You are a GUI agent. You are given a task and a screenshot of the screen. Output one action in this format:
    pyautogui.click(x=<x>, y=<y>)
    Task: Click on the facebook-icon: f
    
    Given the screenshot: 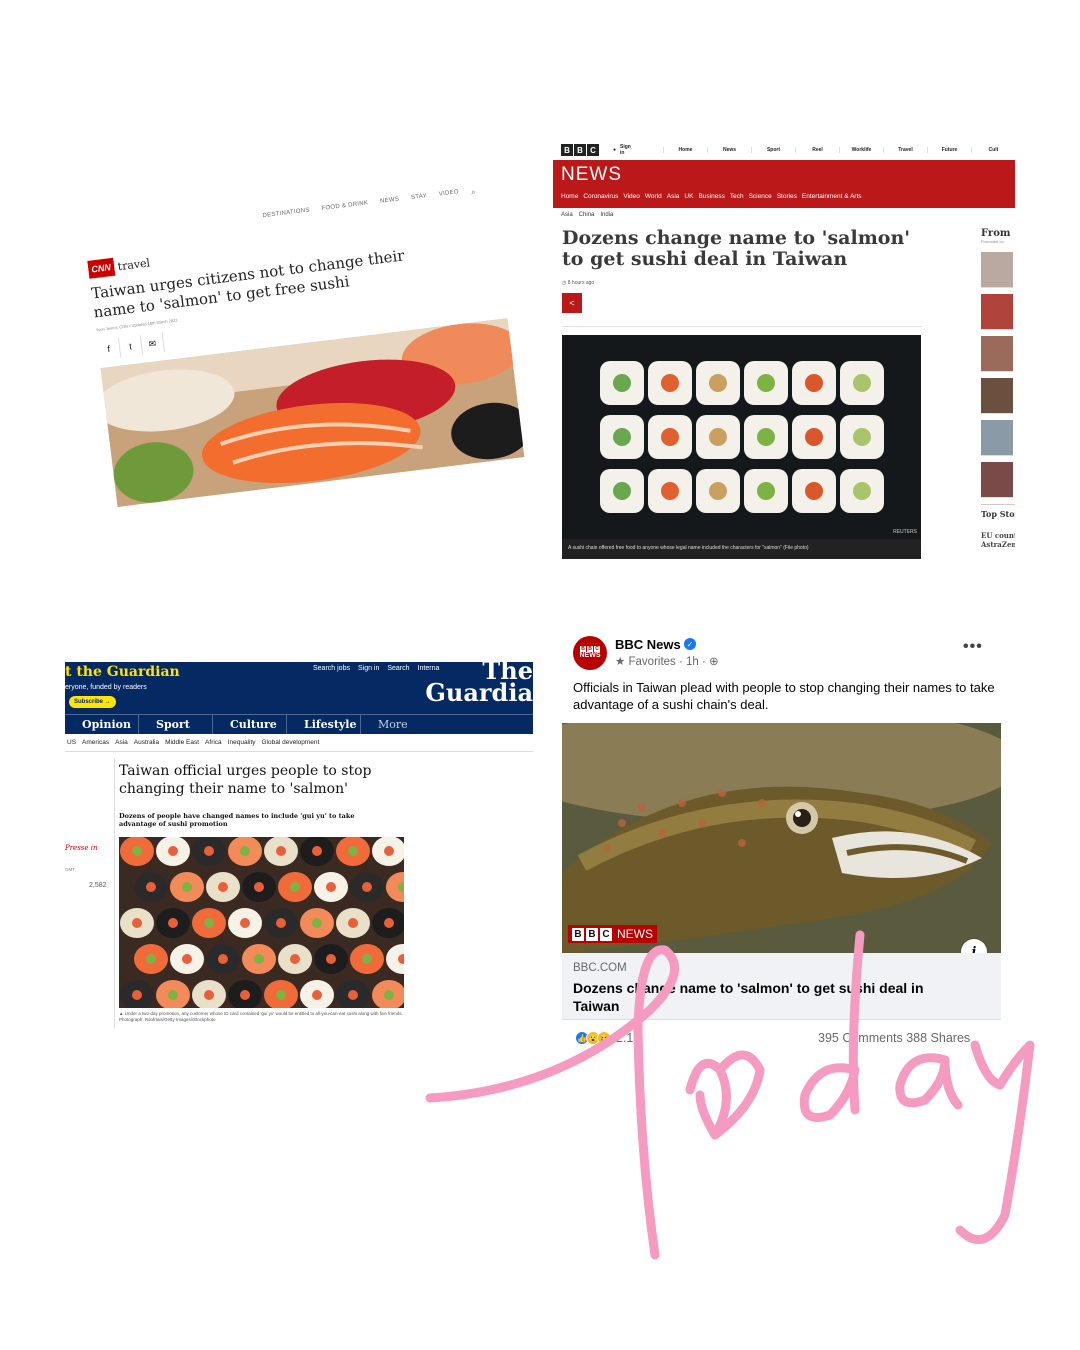 What is the action you would take?
    pyautogui.click(x=109, y=349)
    